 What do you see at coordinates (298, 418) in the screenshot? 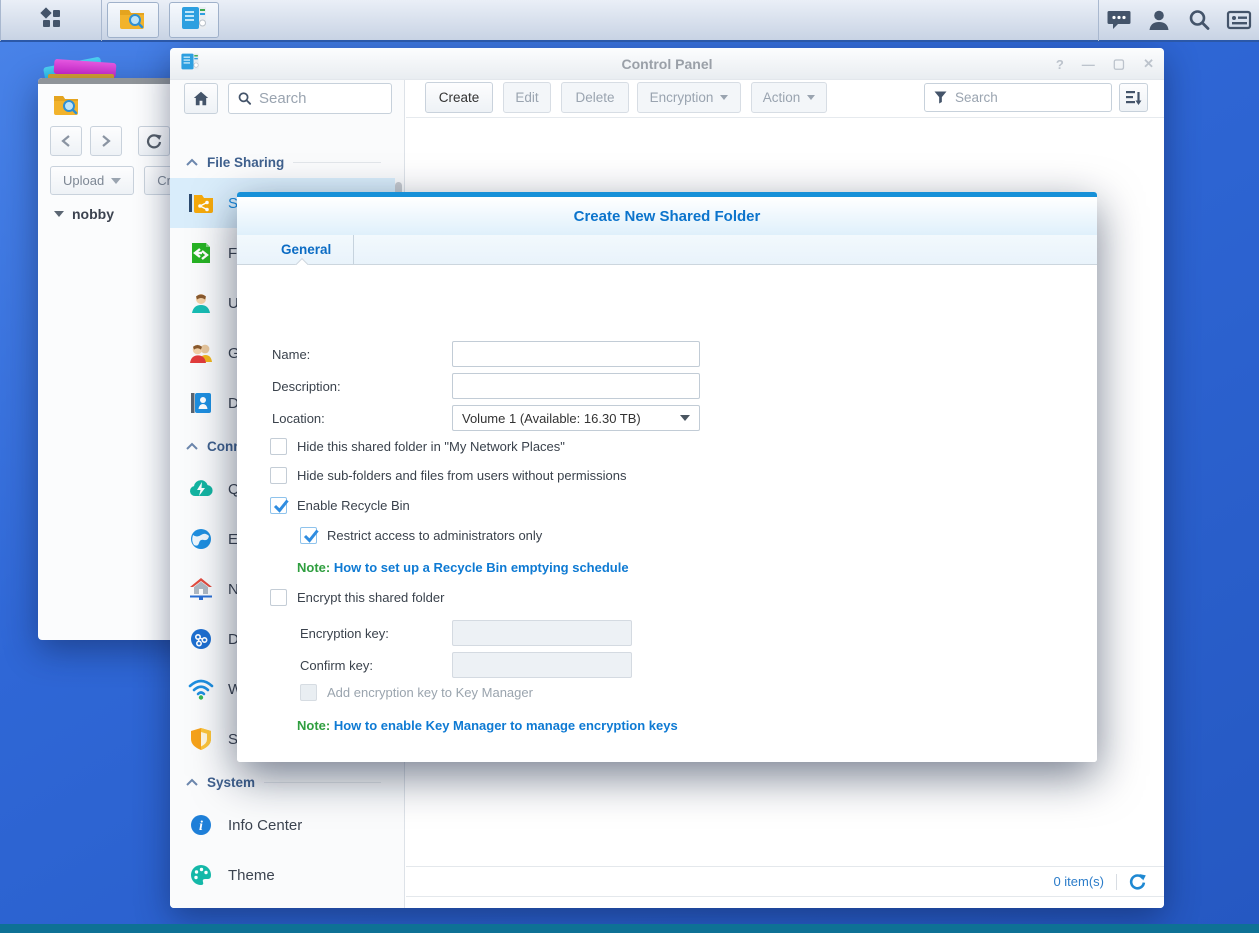
I see `location-label: Location:` at bounding box center [298, 418].